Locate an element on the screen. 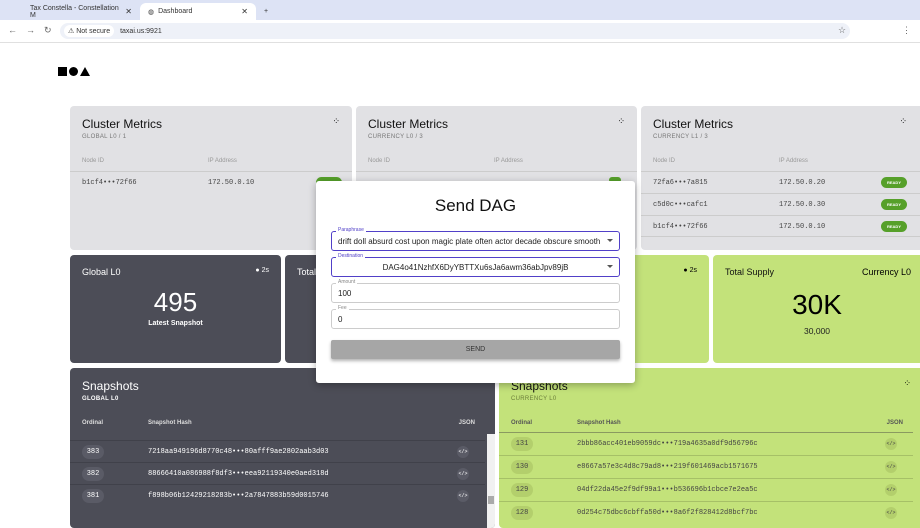 This screenshot has width=920, height=528. amount-label: Amount is located at coordinates (347, 282).